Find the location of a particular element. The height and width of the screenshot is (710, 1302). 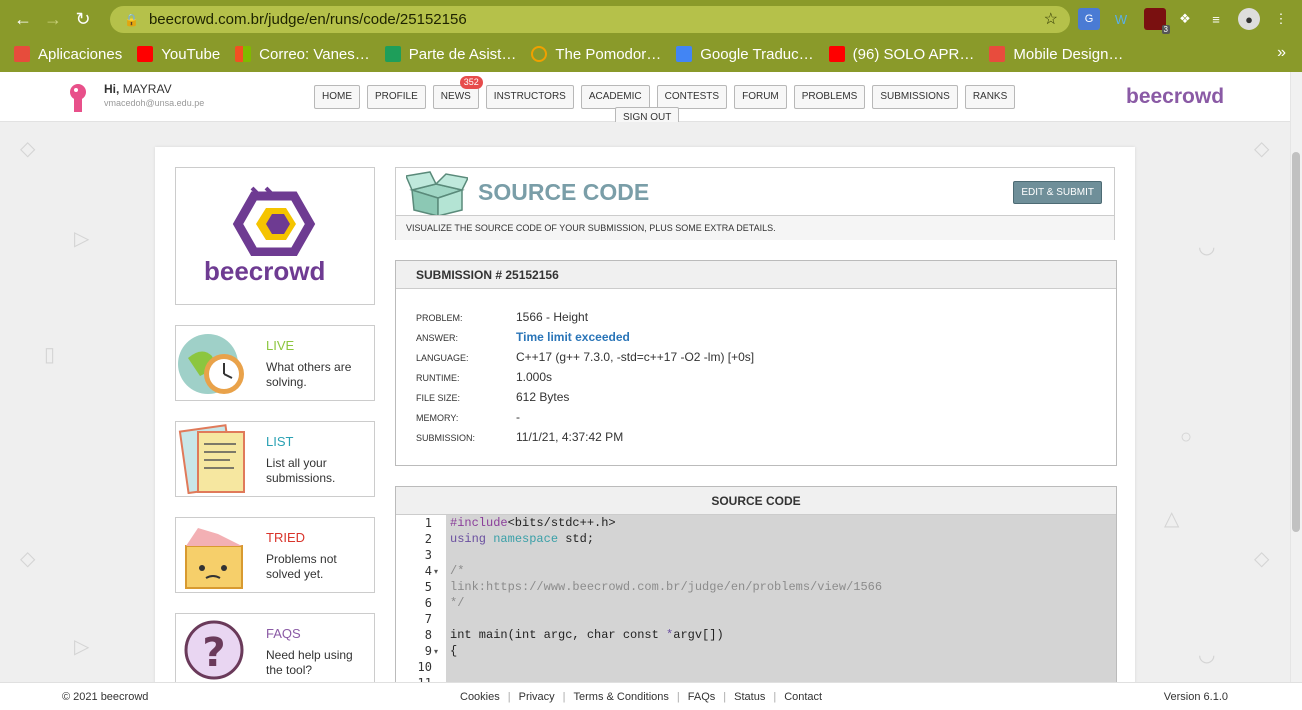

menu-academic: ACADEMIC is located at coordinates (615, 97).